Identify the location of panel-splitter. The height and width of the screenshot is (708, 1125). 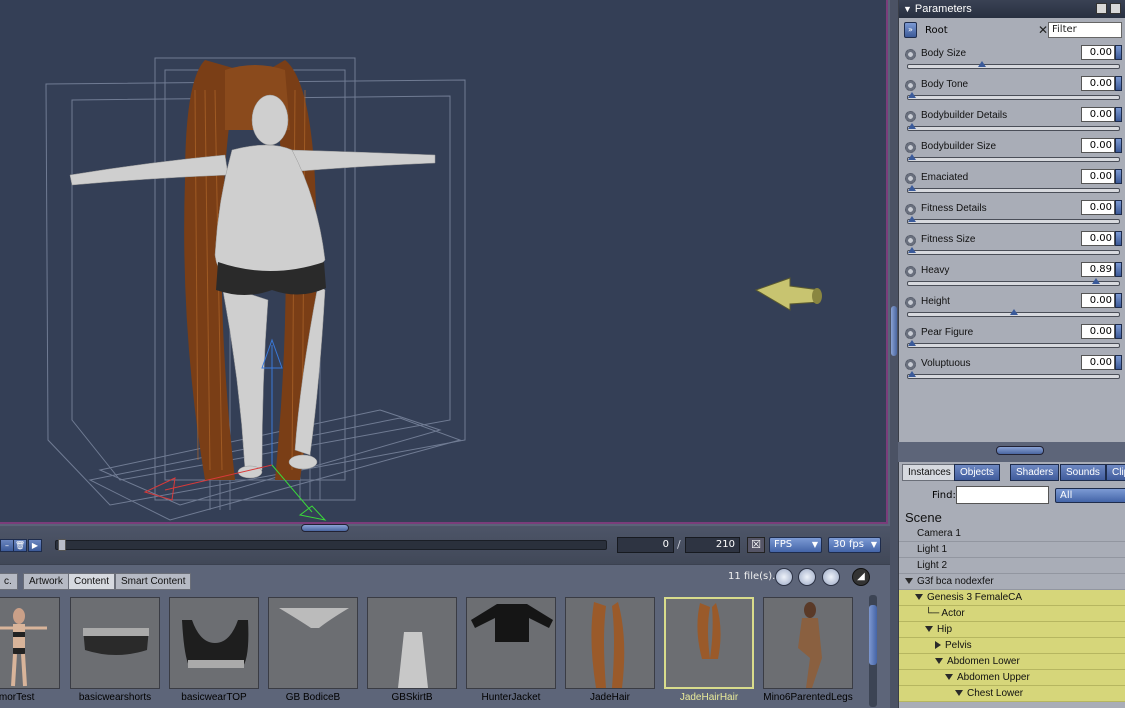
(1011, 452).